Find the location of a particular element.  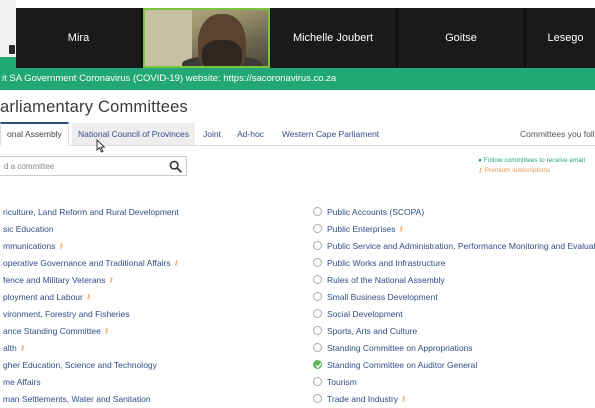

committee-link: sic Education is located at coordinates (150, 229).